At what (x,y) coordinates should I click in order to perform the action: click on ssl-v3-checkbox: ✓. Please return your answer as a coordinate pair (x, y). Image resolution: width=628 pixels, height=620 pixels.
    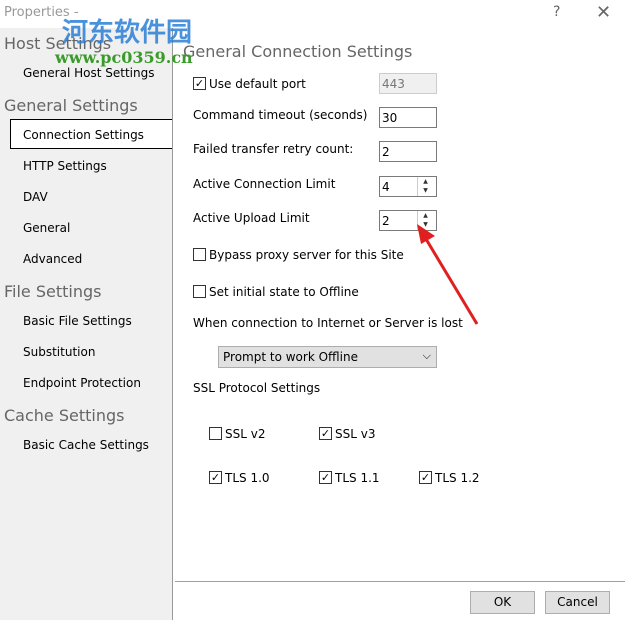
    Looking at the image, I should click on (325, 433).